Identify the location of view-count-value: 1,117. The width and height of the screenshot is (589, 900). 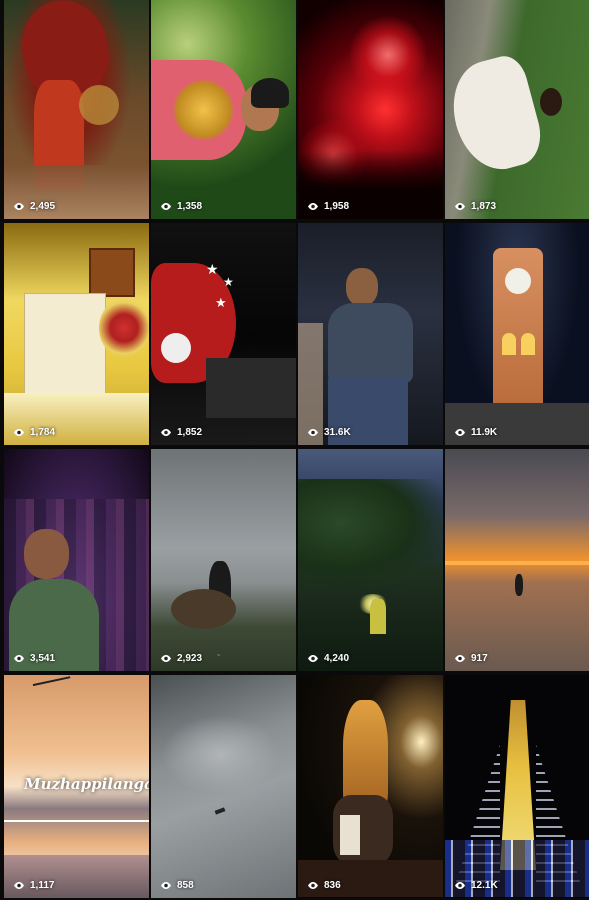
(42, 885).